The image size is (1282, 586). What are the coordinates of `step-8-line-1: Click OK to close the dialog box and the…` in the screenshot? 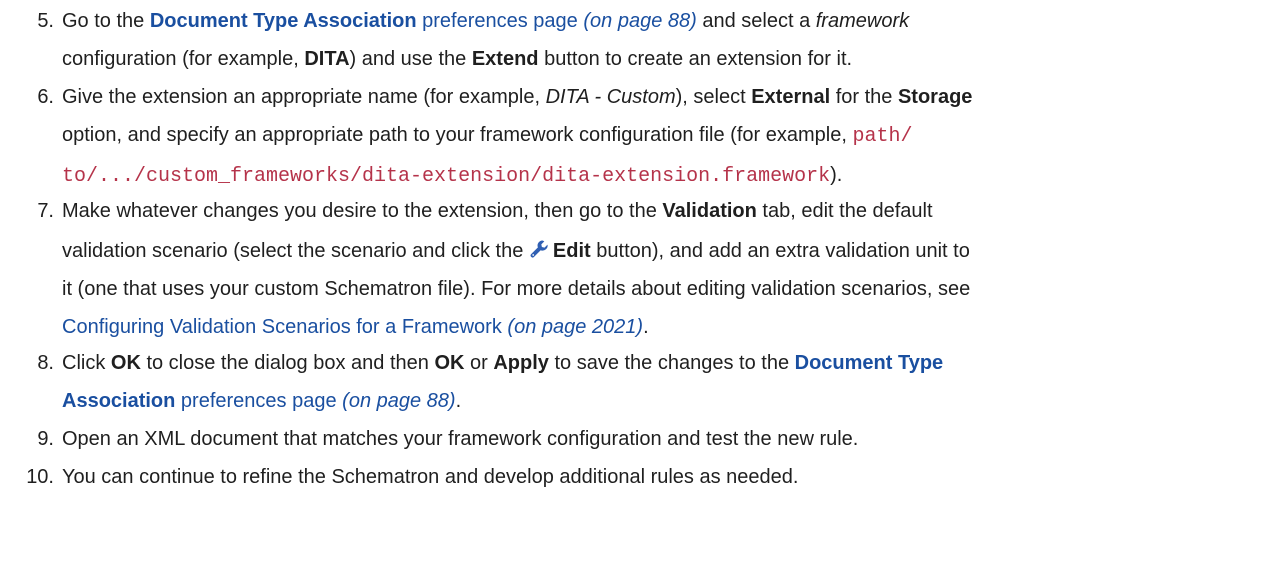 It's located at (503, 363).